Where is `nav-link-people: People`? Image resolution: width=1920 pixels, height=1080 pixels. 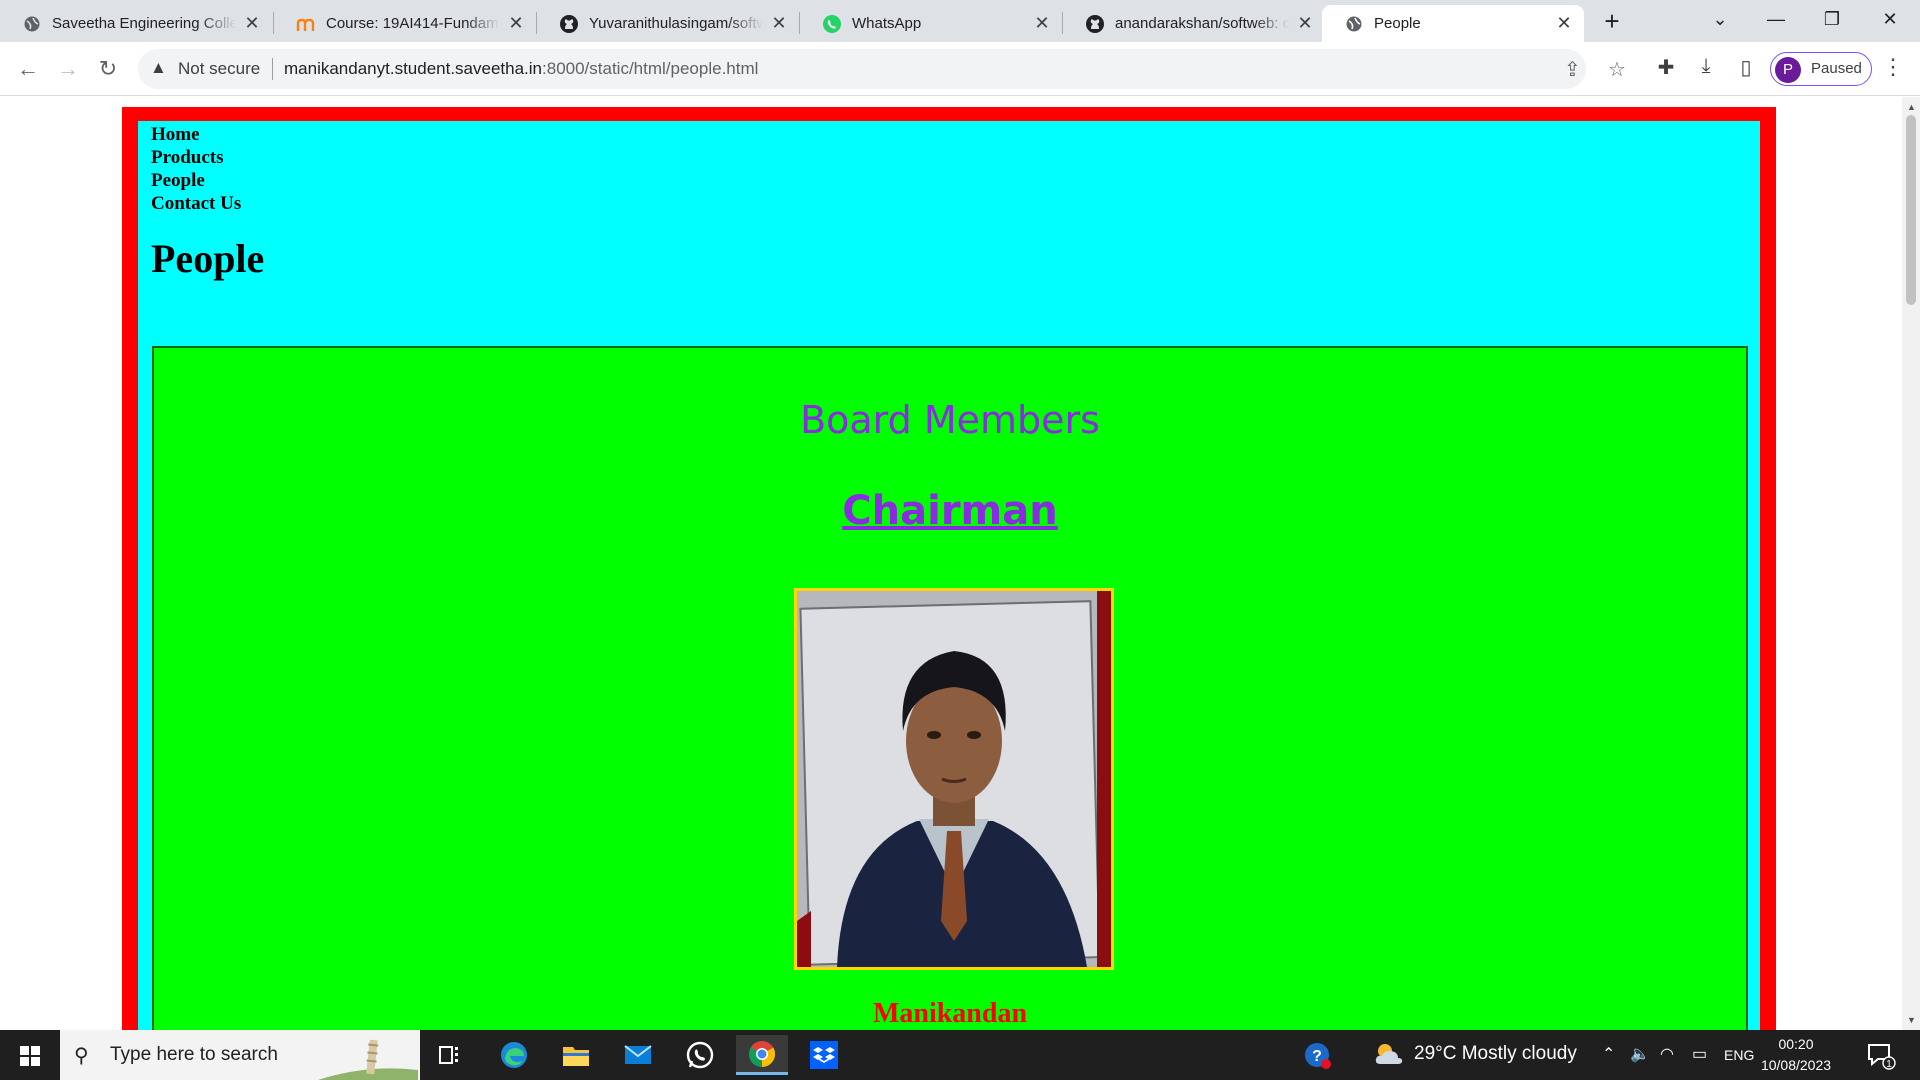 nav-link-people: People is located at coordinates (196, 180).